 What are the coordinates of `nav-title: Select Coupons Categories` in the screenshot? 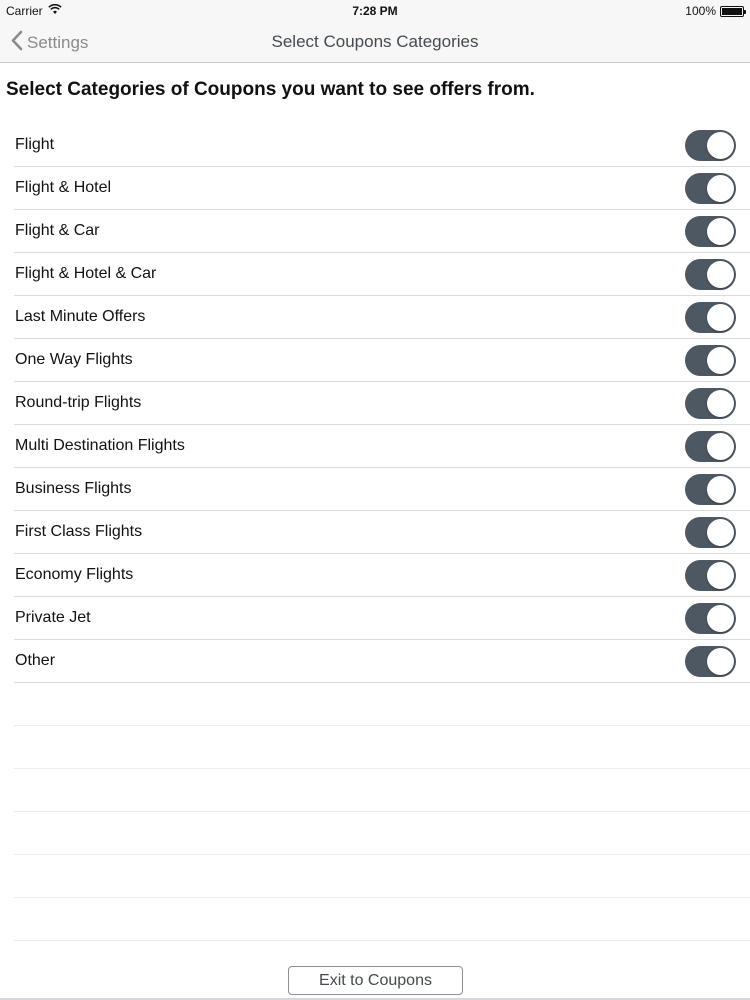 It's located at (375, 41).